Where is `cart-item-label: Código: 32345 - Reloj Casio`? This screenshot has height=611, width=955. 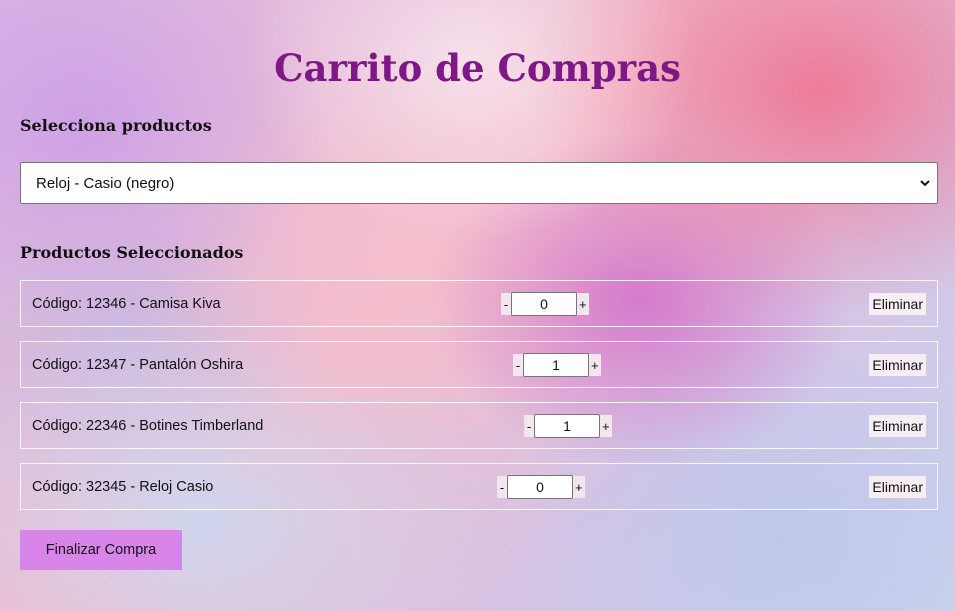 cart-item-label: Código: 32345 - Reloj Casio is located at coordinates (123, 487).